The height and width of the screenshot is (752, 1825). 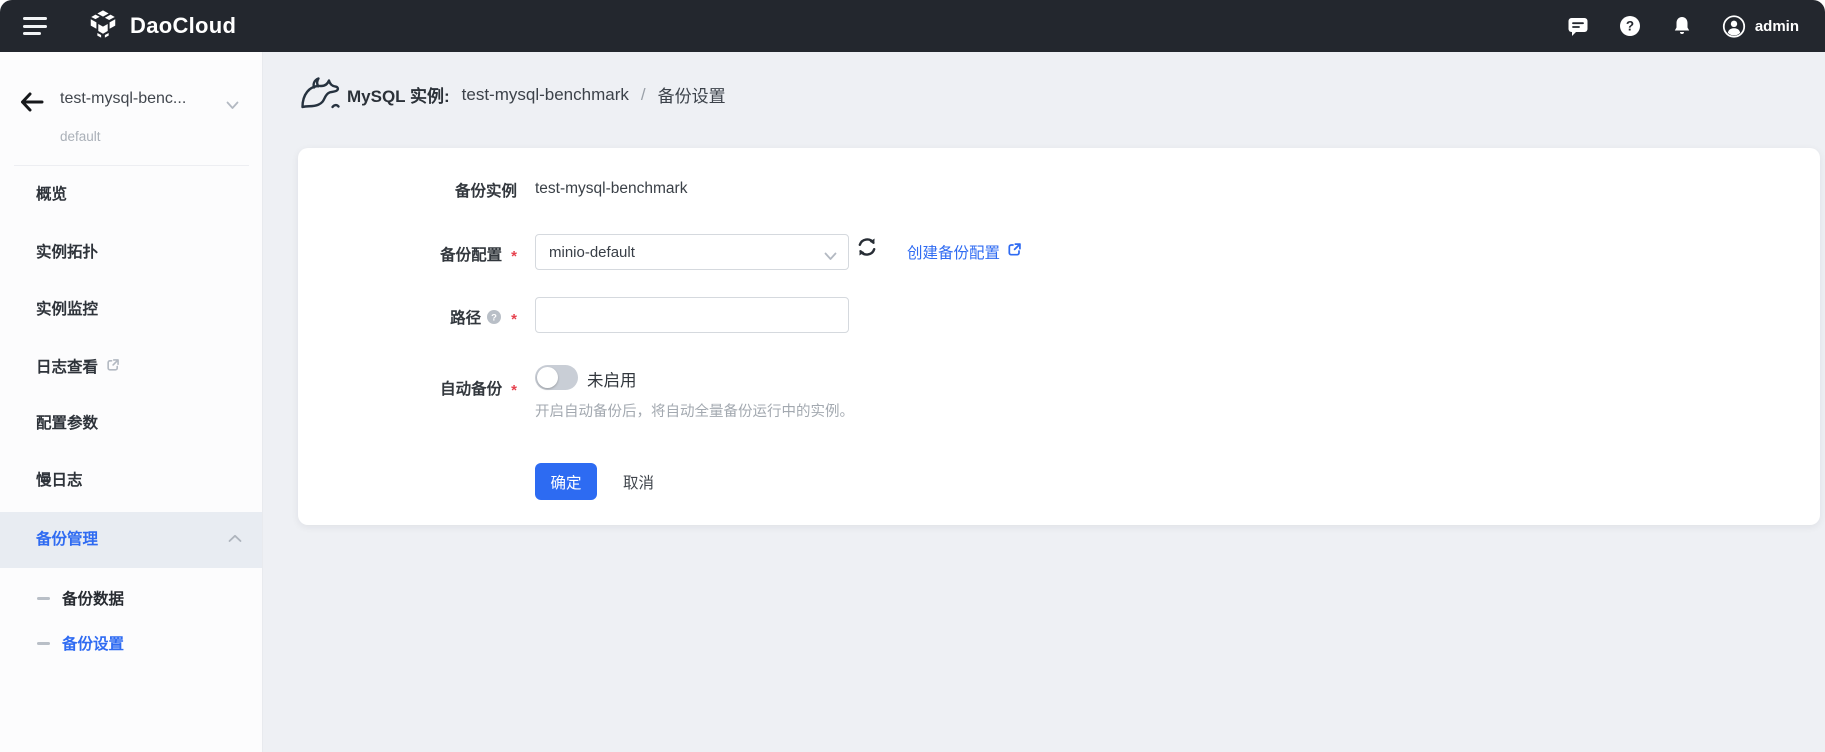 I want to click on help-icon: ?, so click(x=1630, y=26).